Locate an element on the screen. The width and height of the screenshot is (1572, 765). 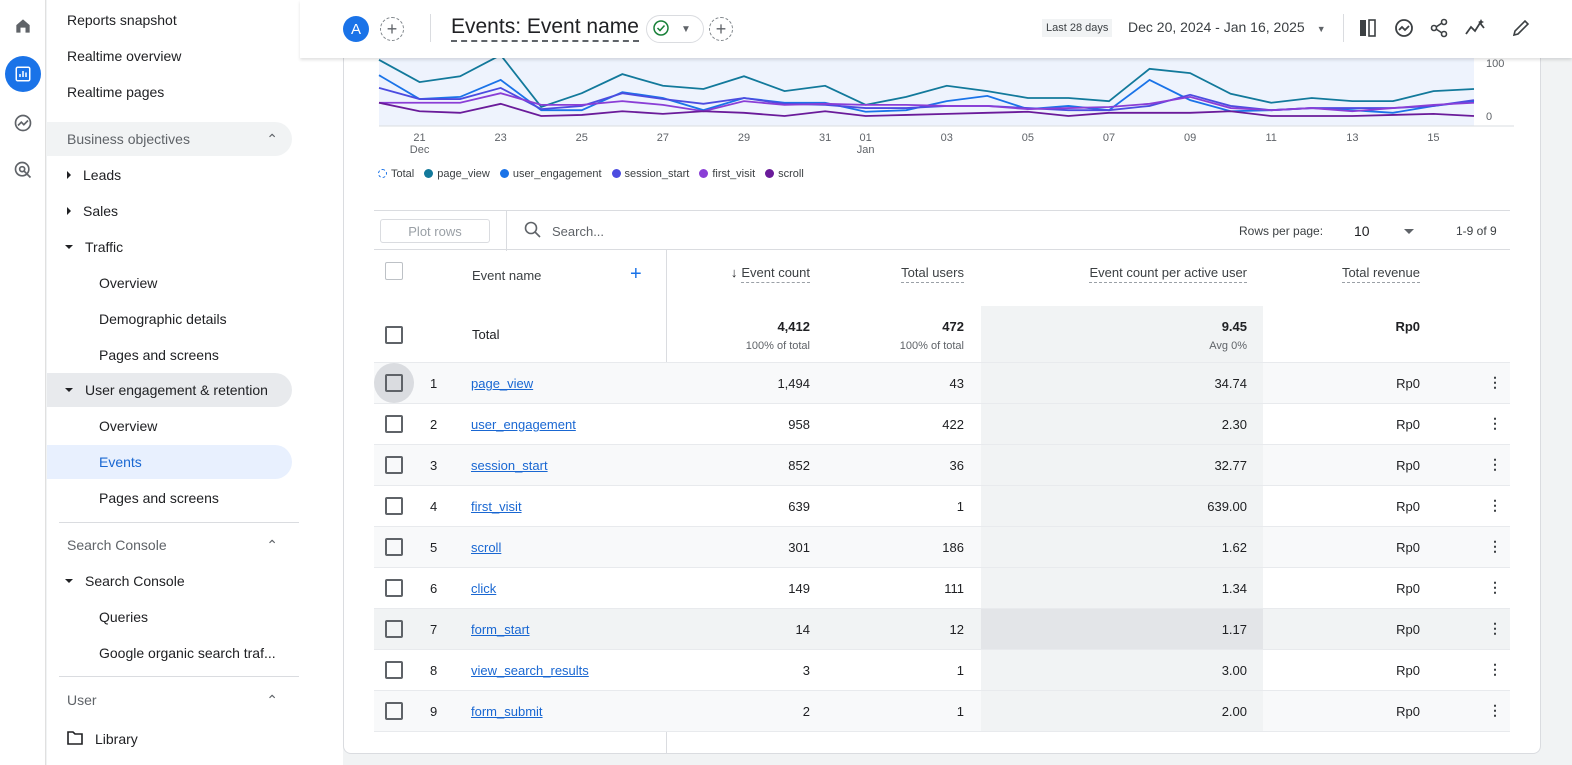
event-name-link: view_search_results is located at coordinates (530, 670).